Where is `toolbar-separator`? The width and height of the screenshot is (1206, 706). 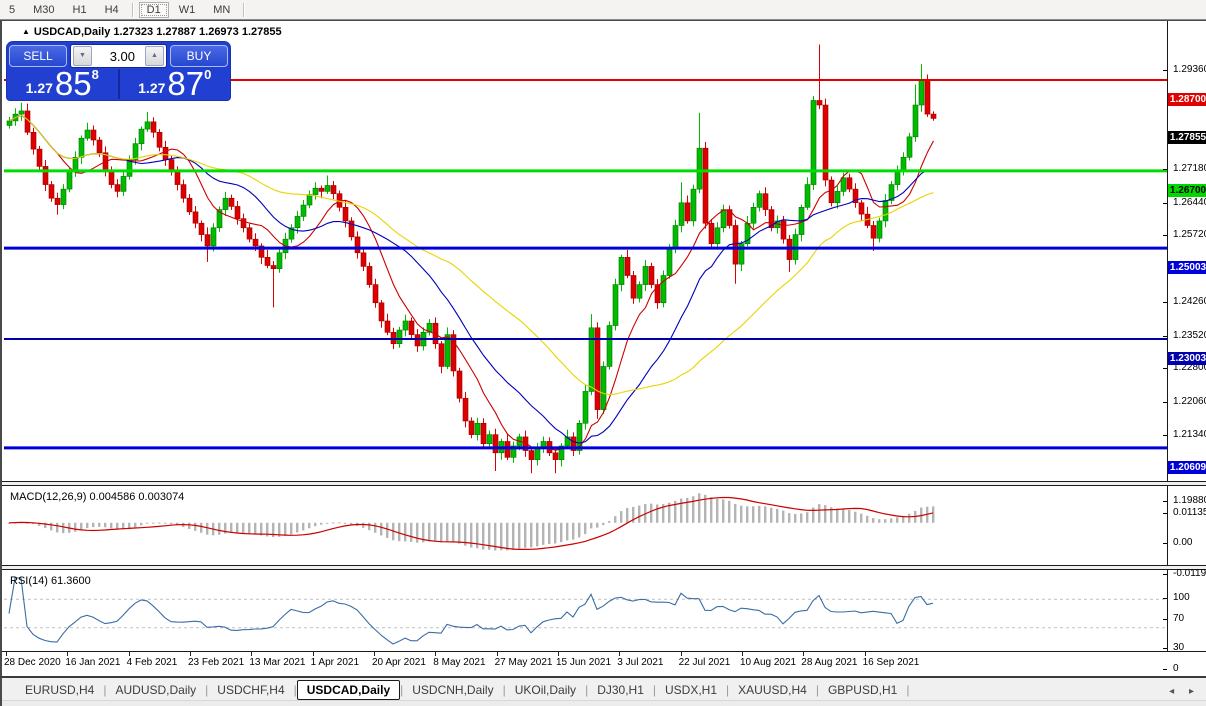 toolbar-separator is located at coordinates (244, 9).